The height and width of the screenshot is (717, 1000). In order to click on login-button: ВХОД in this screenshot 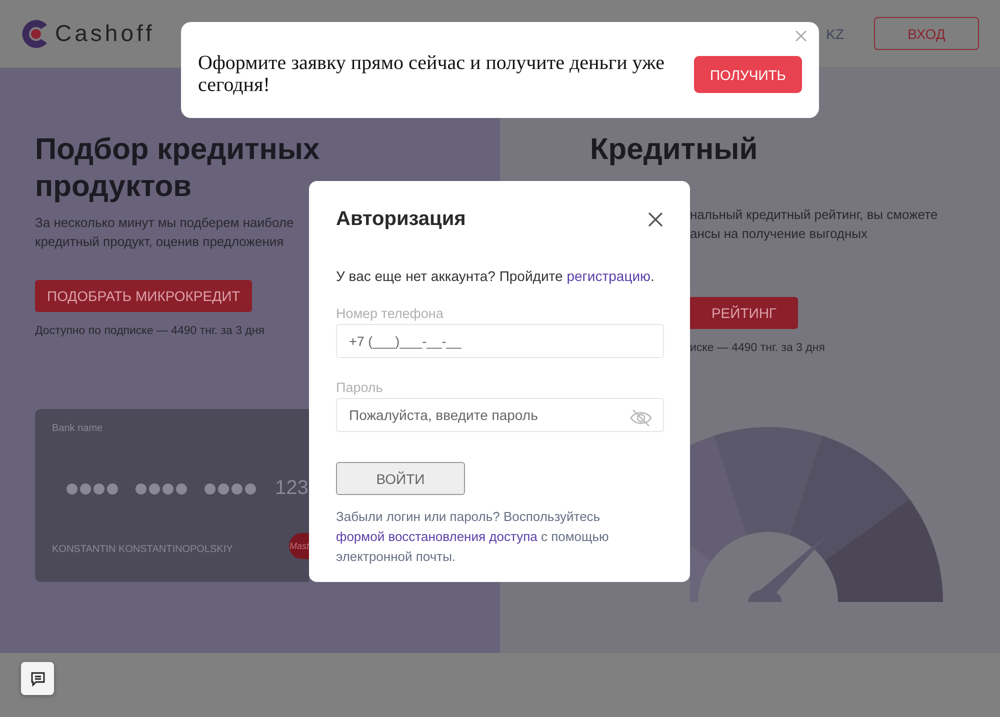, I will do `click(926, 33)`.